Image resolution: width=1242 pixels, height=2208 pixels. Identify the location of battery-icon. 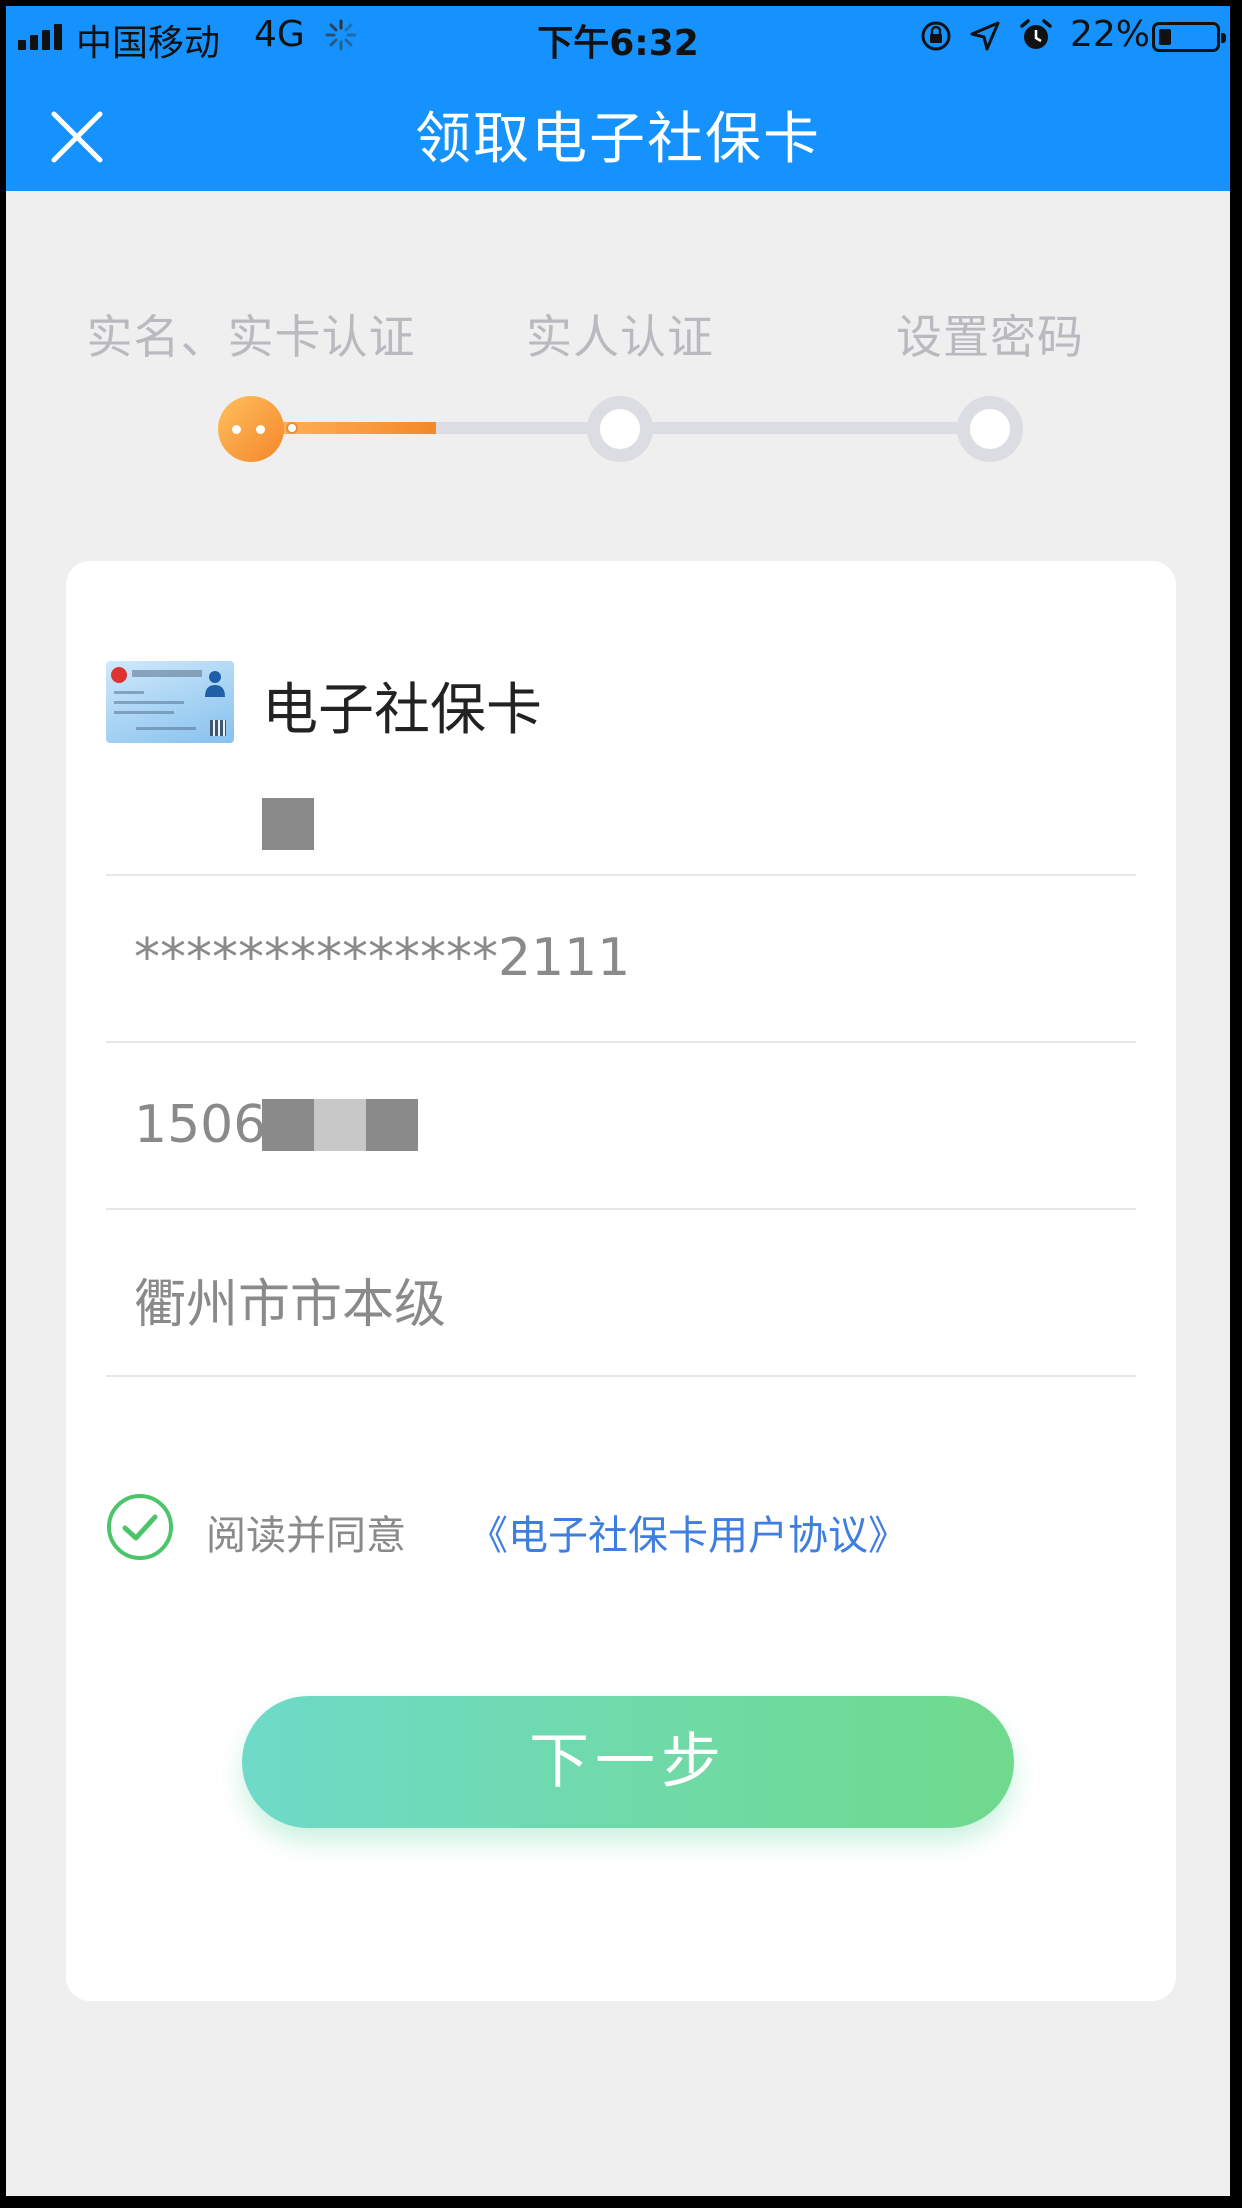
(1189, 37).